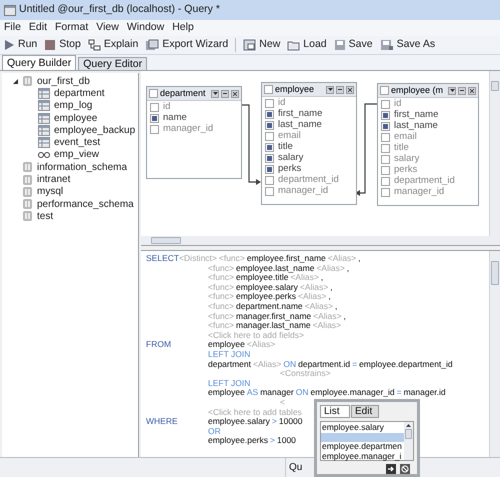  What do you see at coordinates (145, 28) in the screenshot?
I see `menu-item: Window` at bounding box center [145, 28].